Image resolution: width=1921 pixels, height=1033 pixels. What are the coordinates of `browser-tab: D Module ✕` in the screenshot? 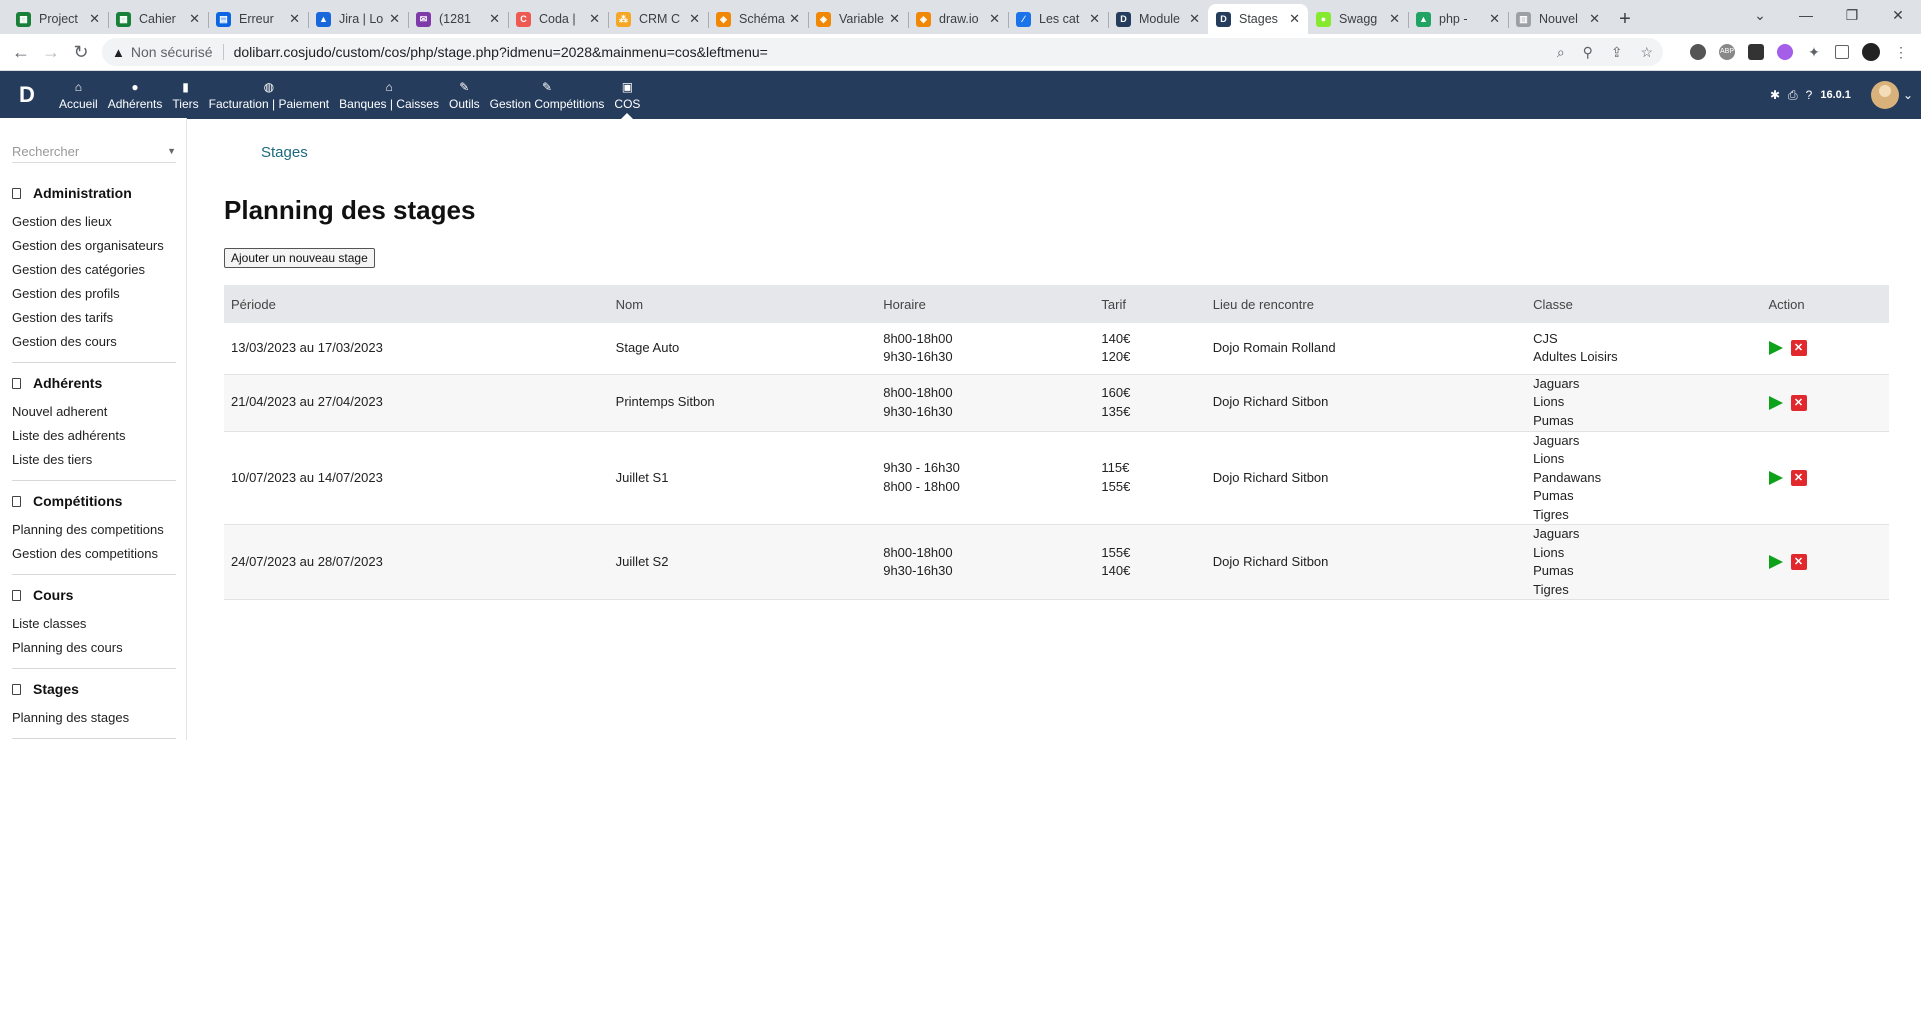 It's located at (1158, 19).